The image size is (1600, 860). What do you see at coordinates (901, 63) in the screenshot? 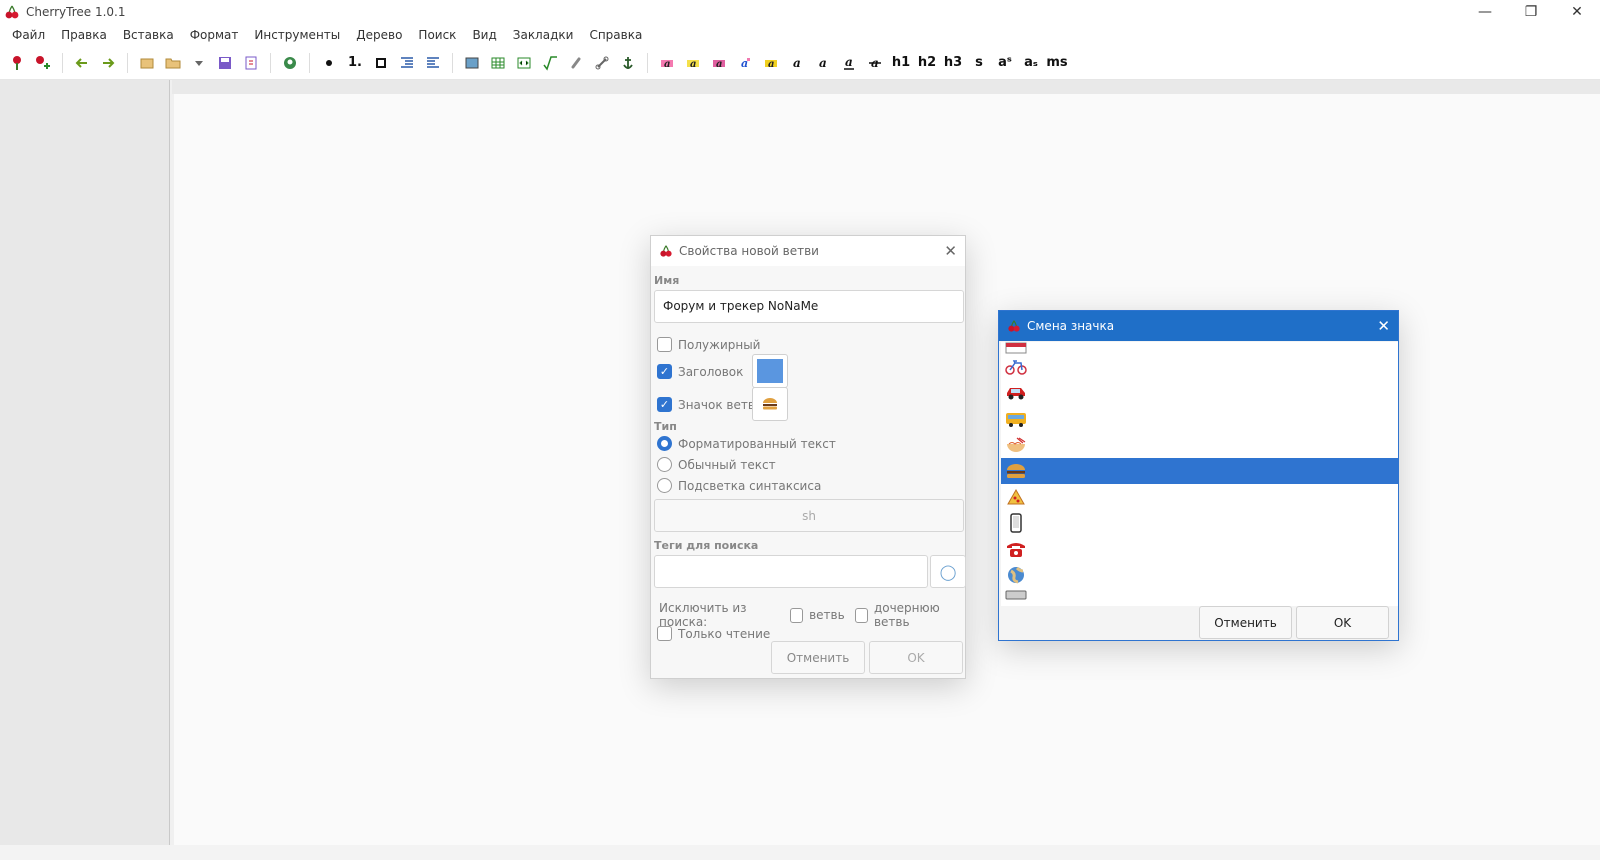
I see `heading1-button: h1` at bounding box center [901, 63].